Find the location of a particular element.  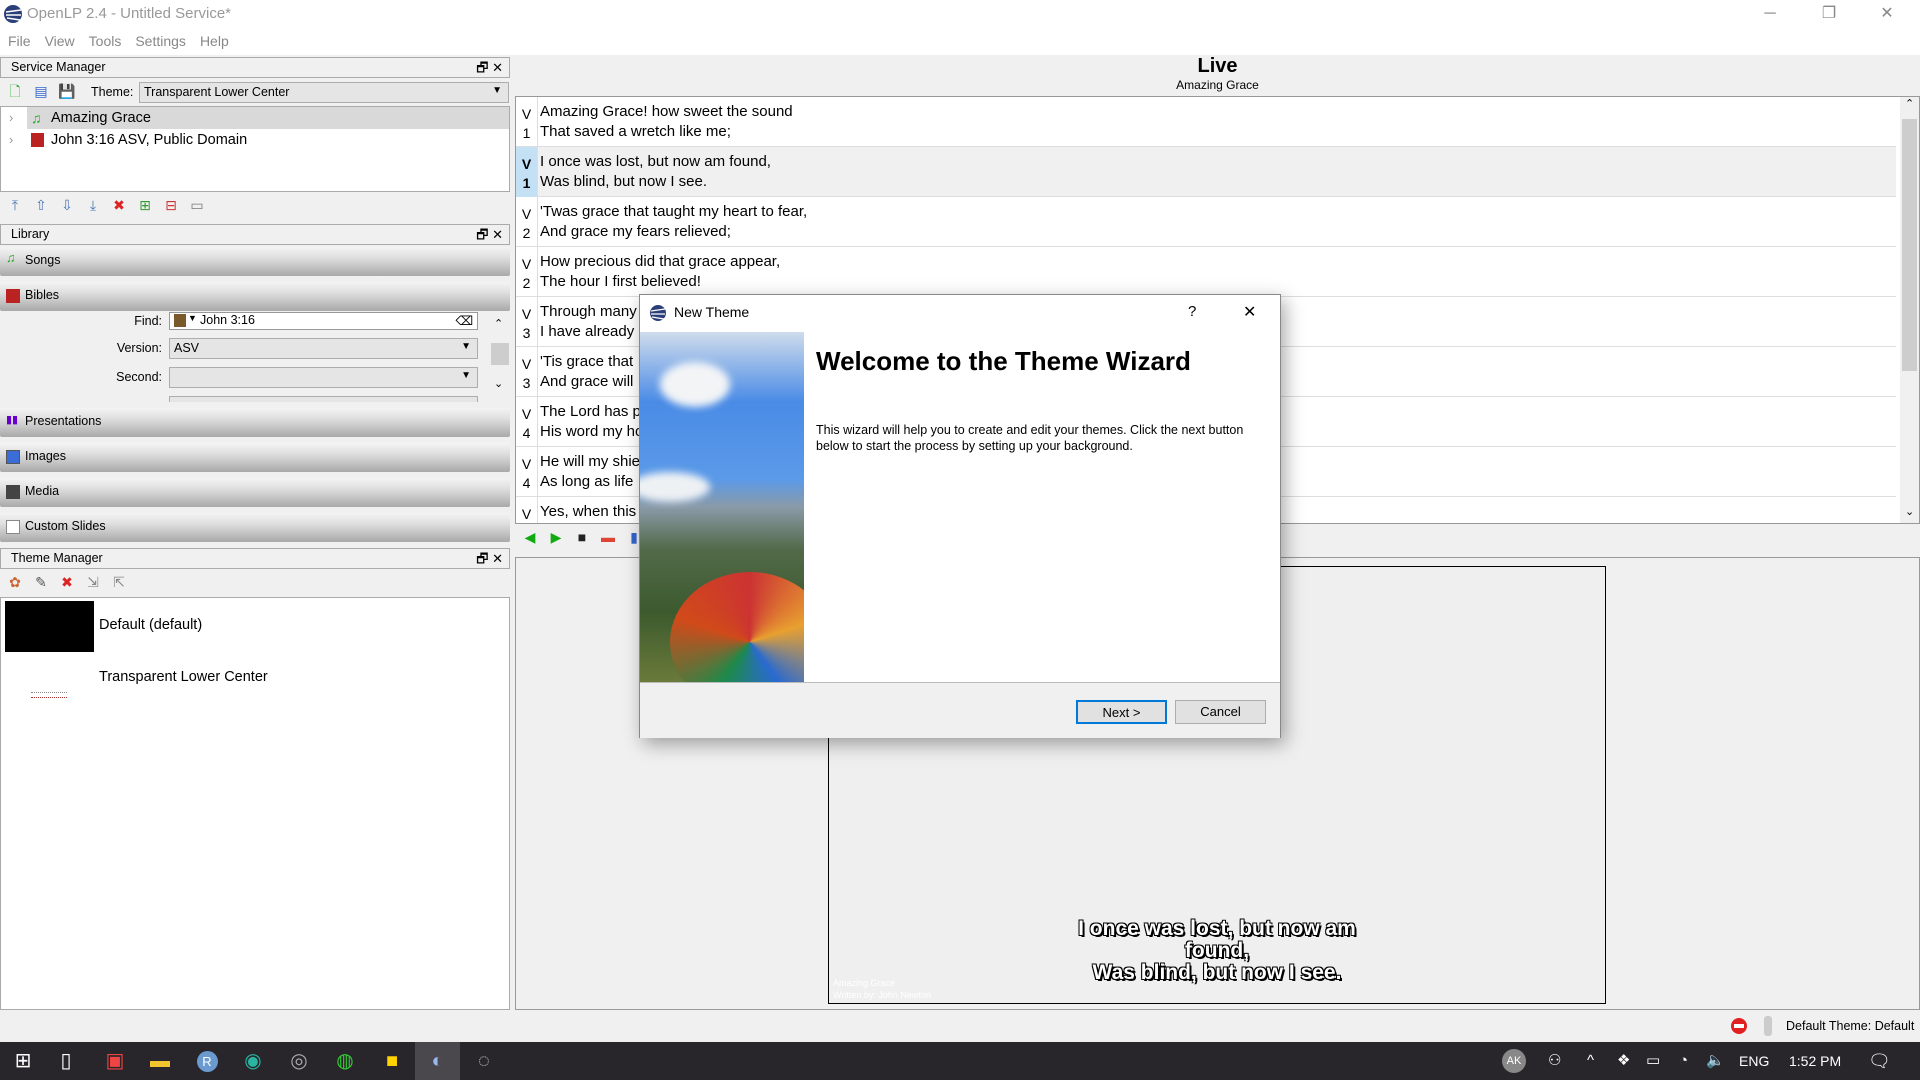

notifications-icon: 🗨 is located at coordinates (1879, 1061).